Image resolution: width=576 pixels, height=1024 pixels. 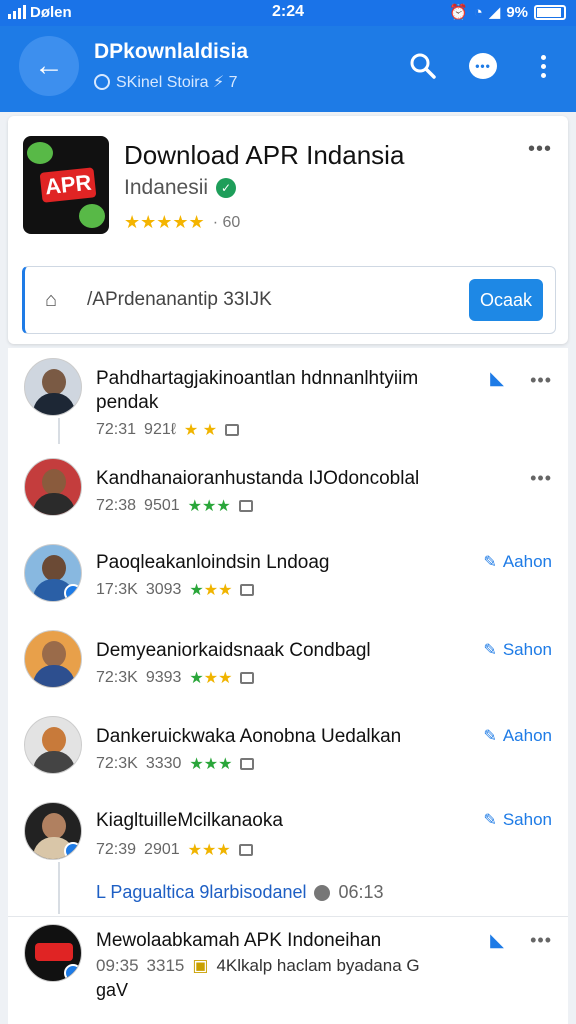 I want to click on comment-text: 4Klkalp haclam byadana G, so click(x=318, y=965).